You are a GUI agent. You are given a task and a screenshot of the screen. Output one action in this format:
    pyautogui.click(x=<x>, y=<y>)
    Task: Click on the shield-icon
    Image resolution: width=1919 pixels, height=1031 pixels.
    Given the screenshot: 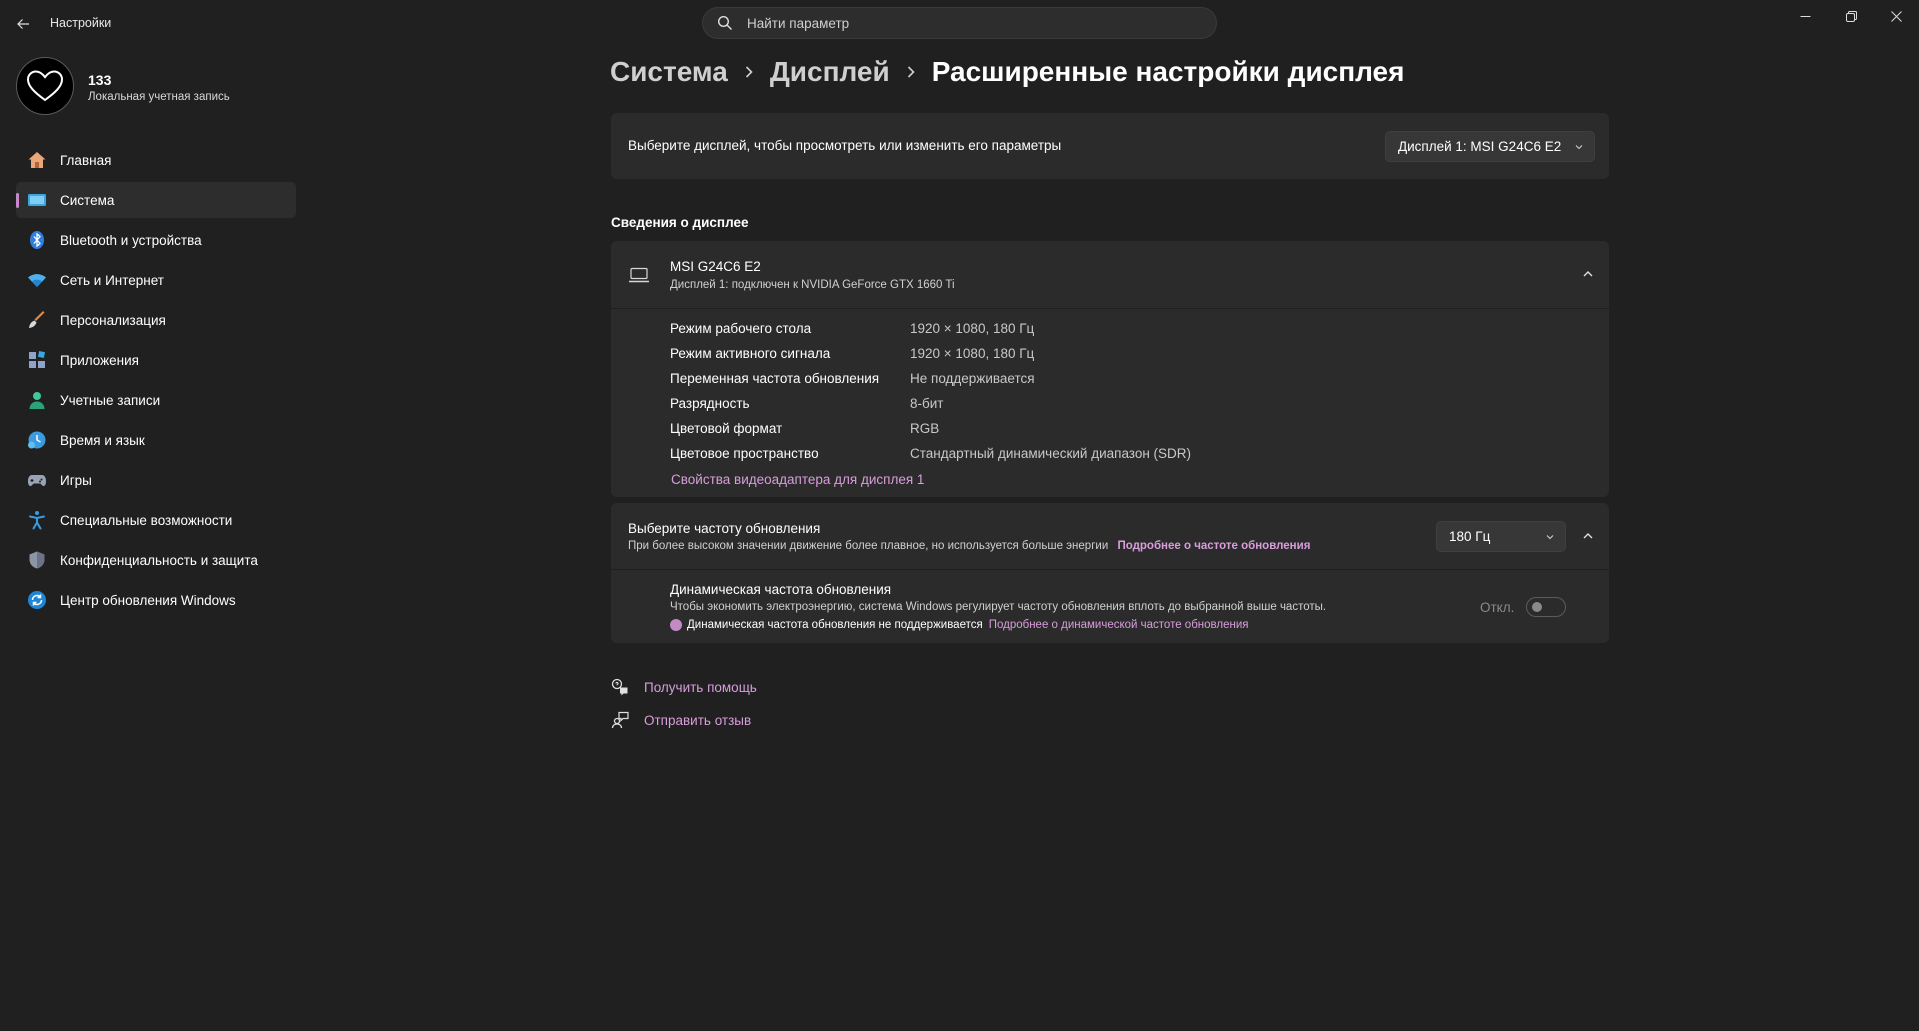 What is the action you would take?
    pyautogui.click(x=37, y=560)
    